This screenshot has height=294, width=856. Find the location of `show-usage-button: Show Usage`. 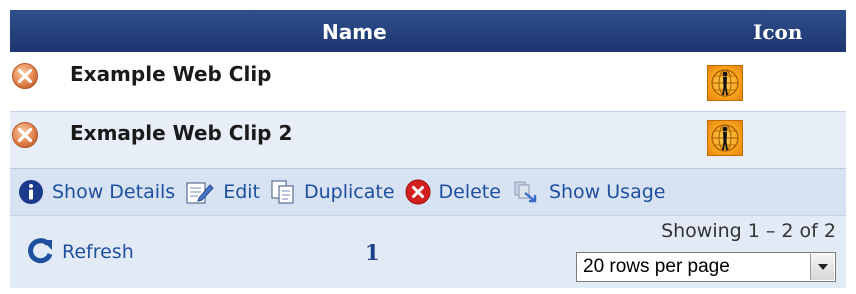

show-usage-button: Show Usage is located at coordinates (588, 192).